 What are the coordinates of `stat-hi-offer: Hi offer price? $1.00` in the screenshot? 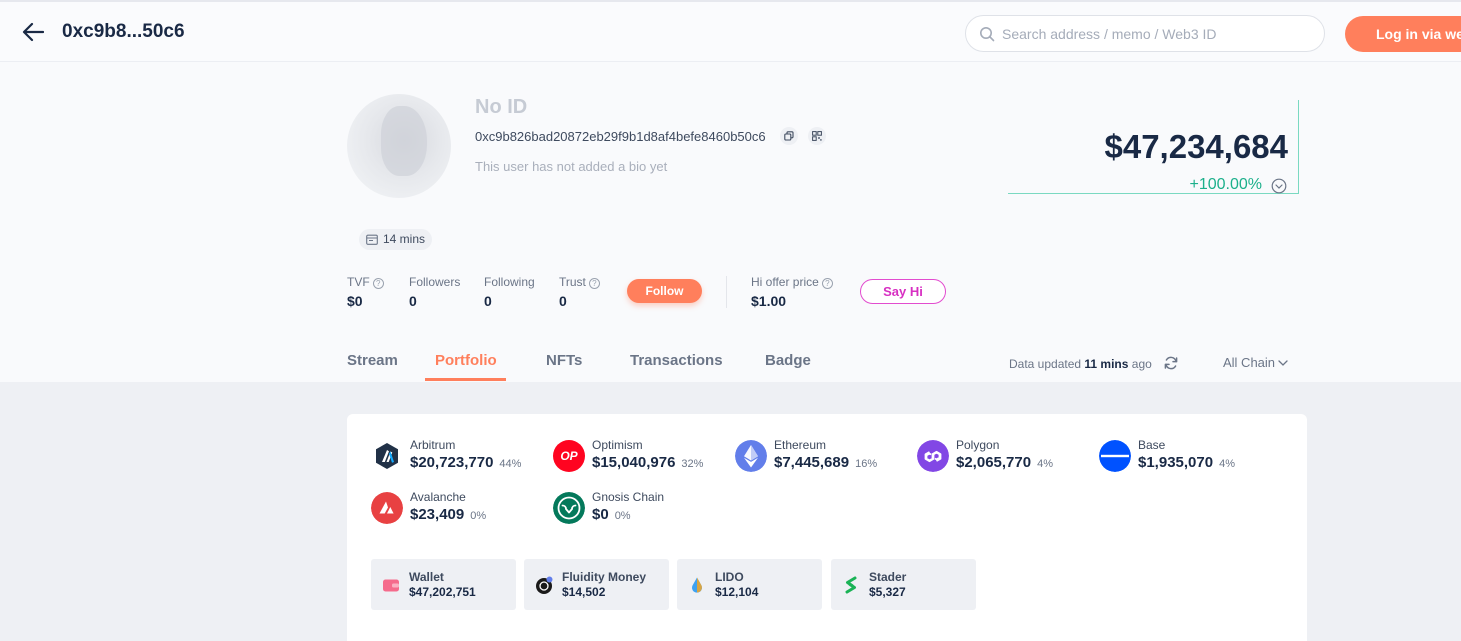 It's located at (792, 292).